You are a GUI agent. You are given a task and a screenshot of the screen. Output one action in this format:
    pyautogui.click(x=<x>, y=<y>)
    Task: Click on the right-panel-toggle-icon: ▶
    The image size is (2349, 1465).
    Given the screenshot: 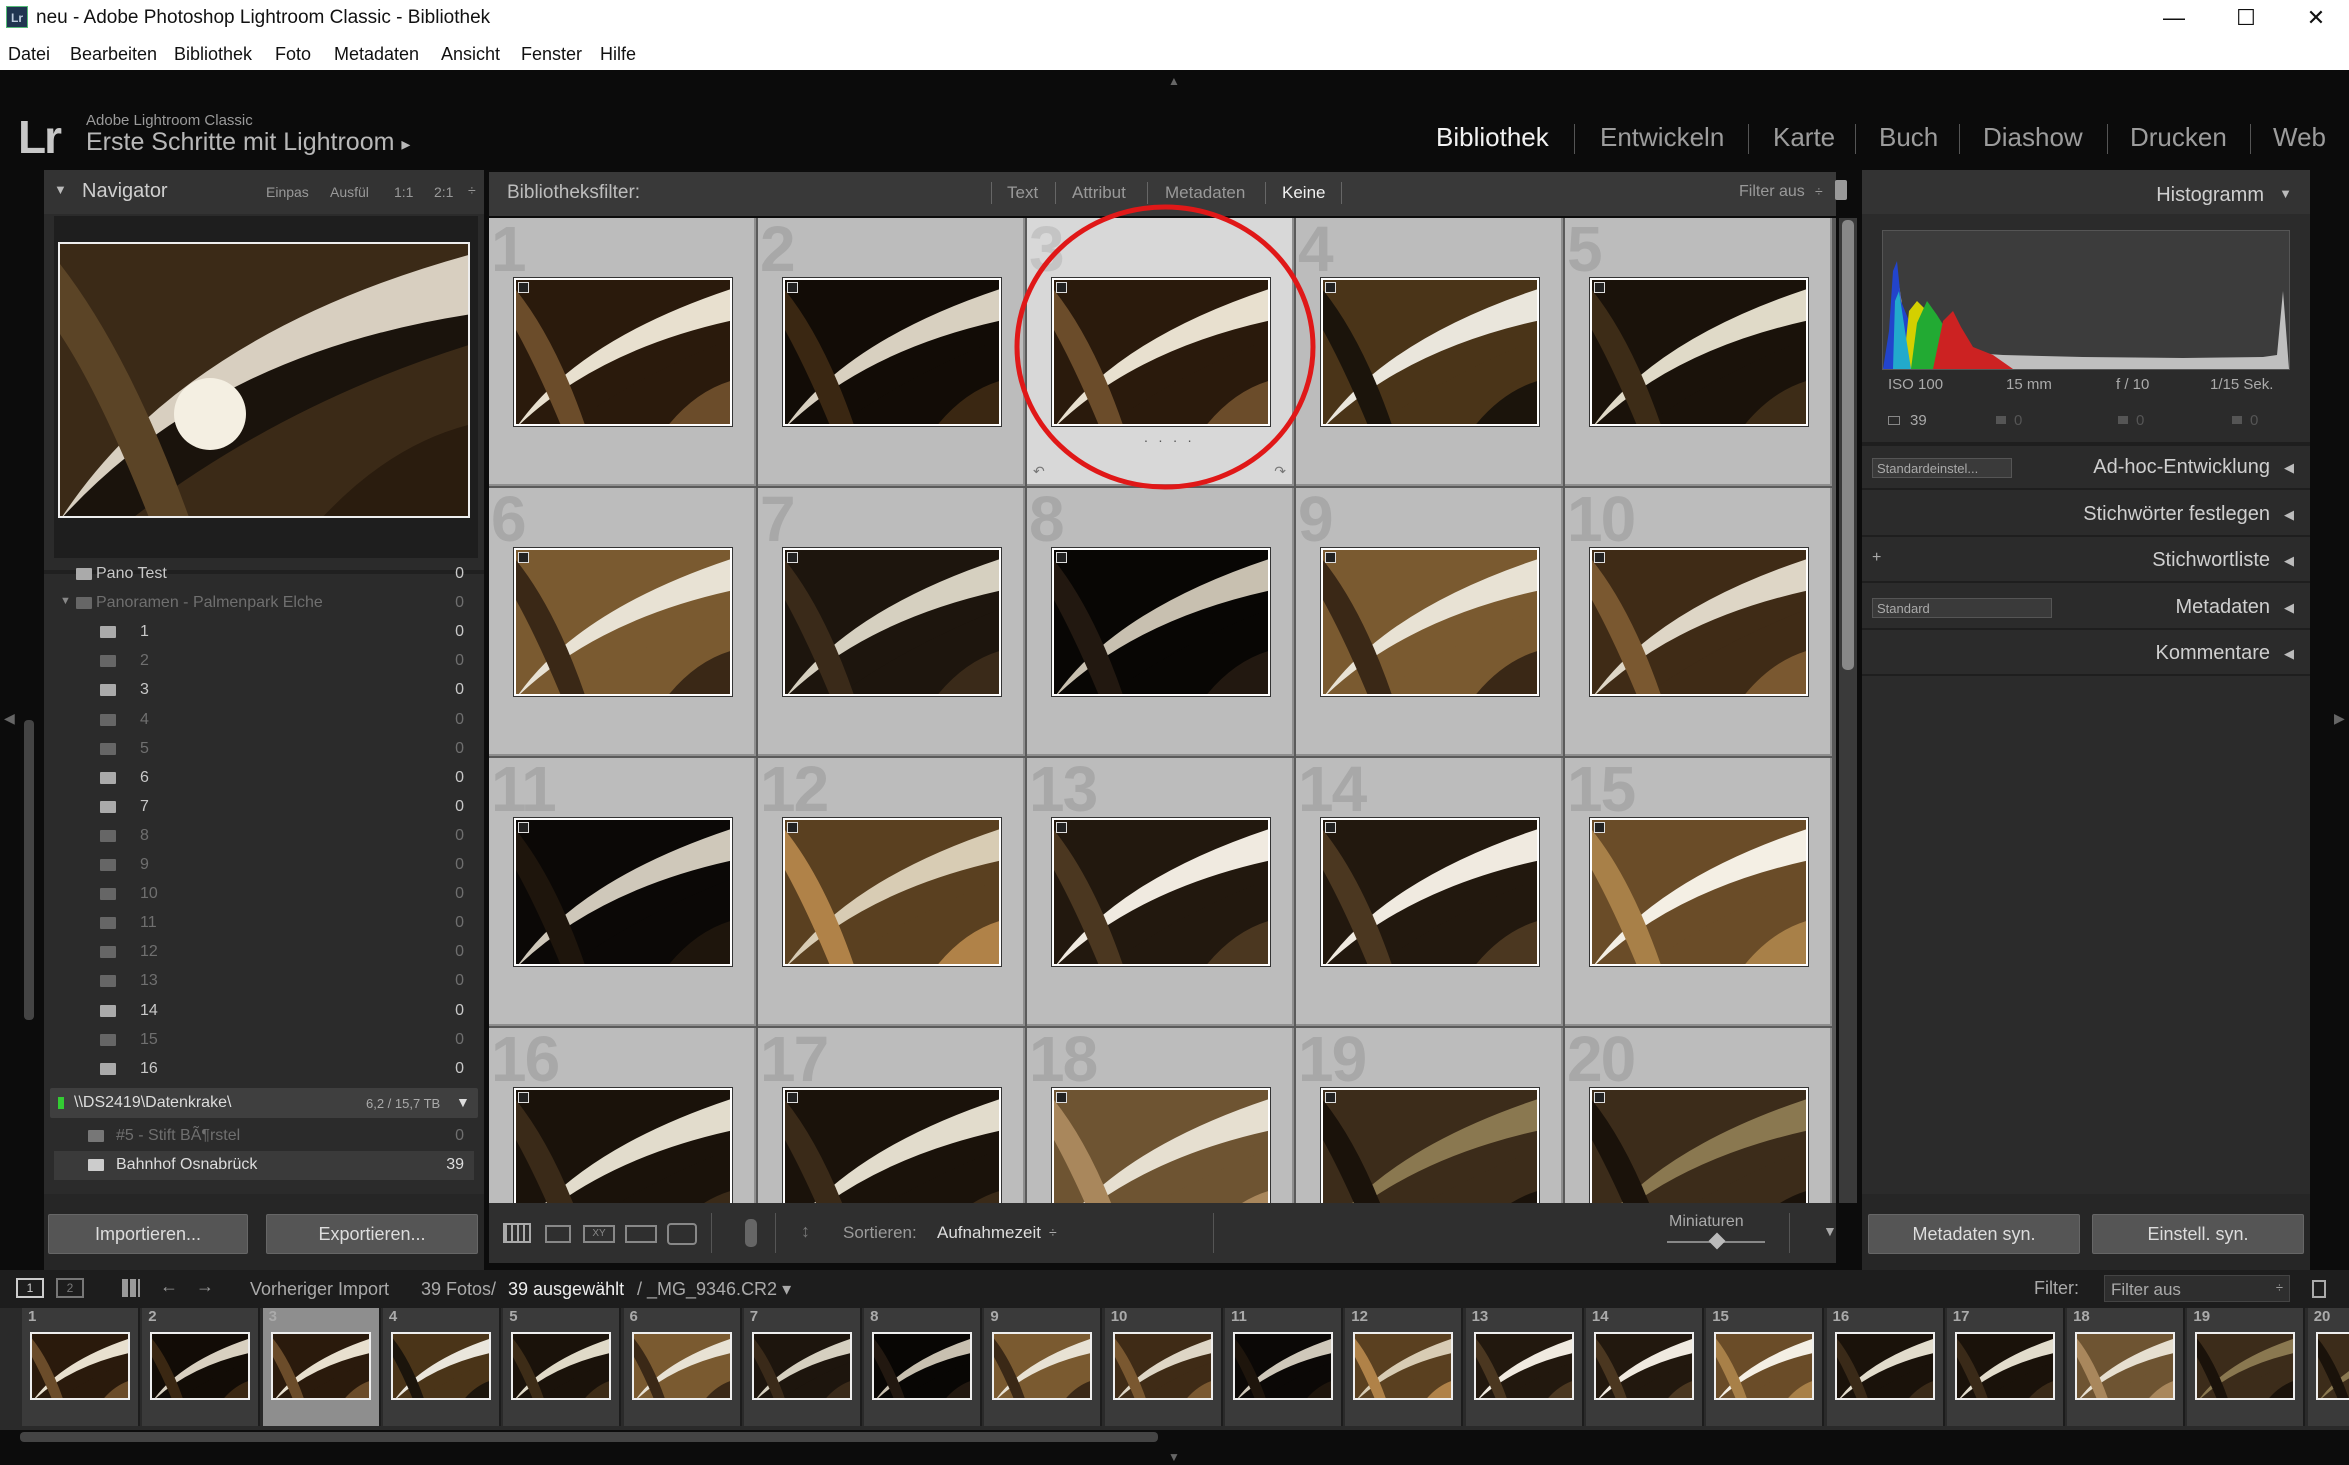 What is the action you would take?
    pyautogui.click(x=2339, y=718)
    